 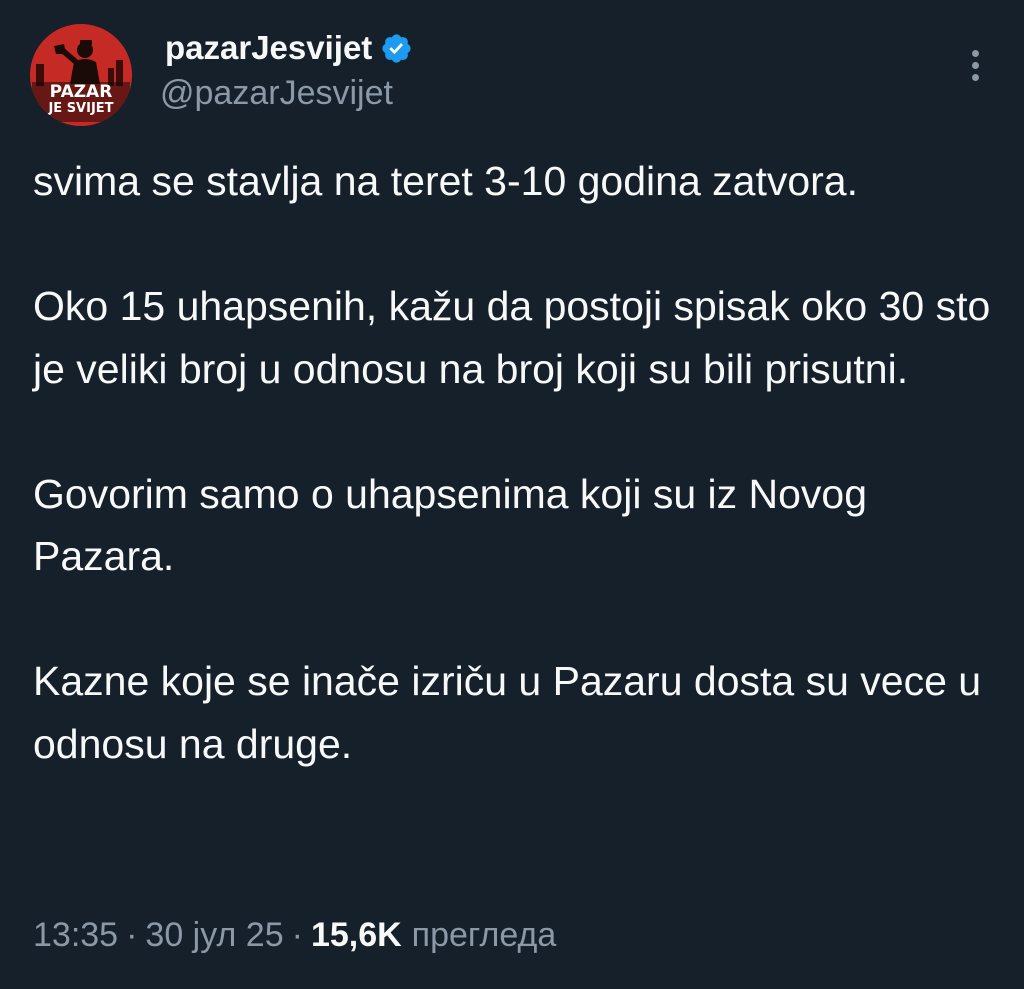 What do you see at coordinates (81, 108) in the screenshot?
I see `avatar-logo-line2: JE SVIJET` at bounding box center [81, 108].